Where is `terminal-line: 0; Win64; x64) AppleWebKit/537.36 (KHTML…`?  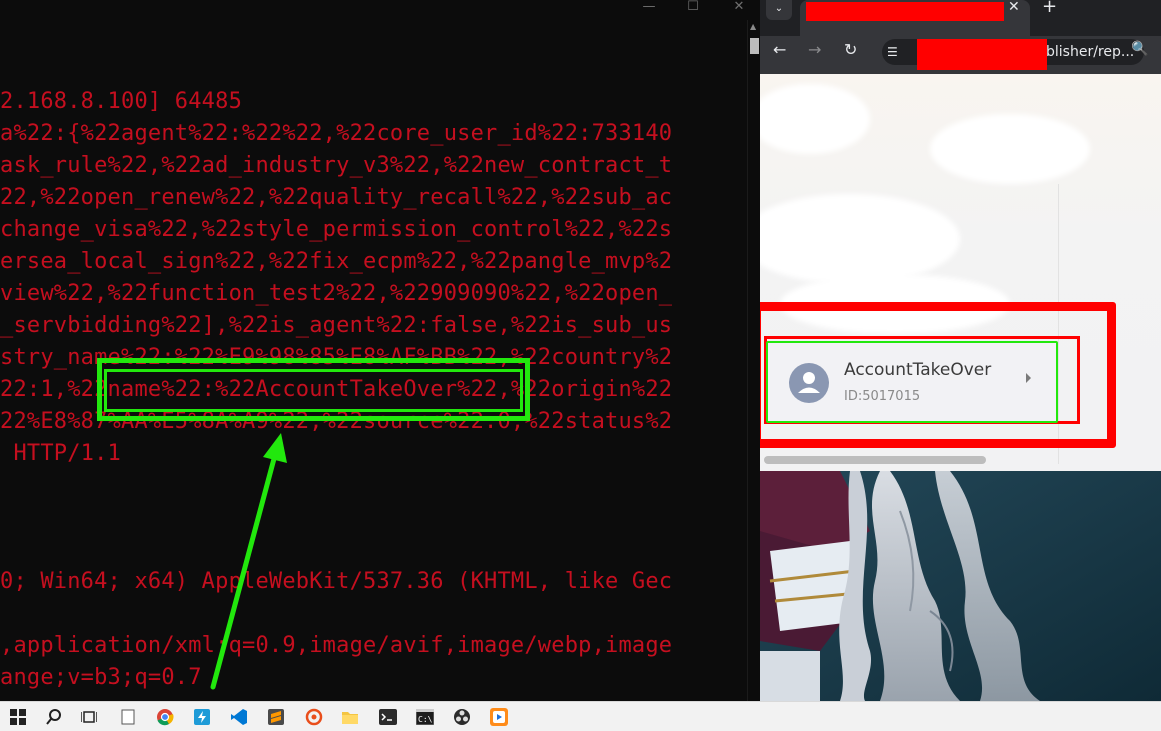
terminal-line: 0; Win64; x64) AppleWebKit/537.36 (KHTML… is located at coordinates (336, 581).